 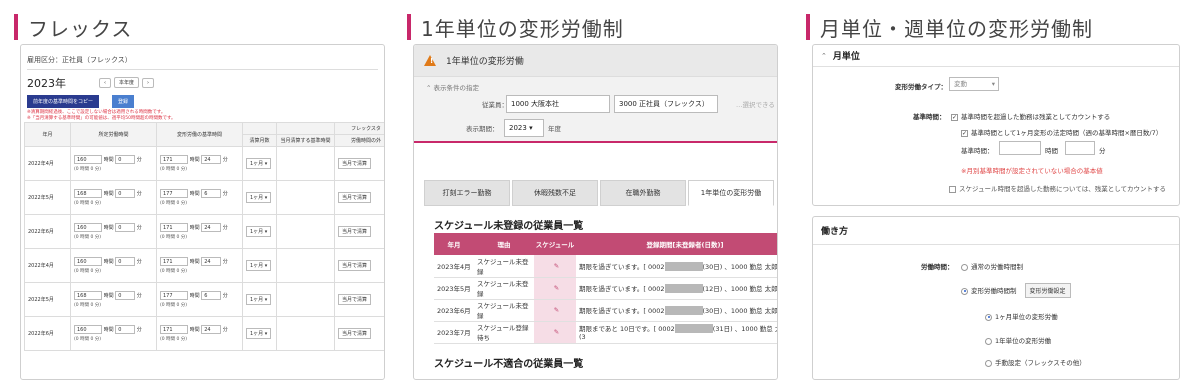 What do you see at coordinates (956, 28) in the screenshot?
I see `monthweek-title-text: 月単位・週単位の変形労働制` at bounding box center [956, 28].